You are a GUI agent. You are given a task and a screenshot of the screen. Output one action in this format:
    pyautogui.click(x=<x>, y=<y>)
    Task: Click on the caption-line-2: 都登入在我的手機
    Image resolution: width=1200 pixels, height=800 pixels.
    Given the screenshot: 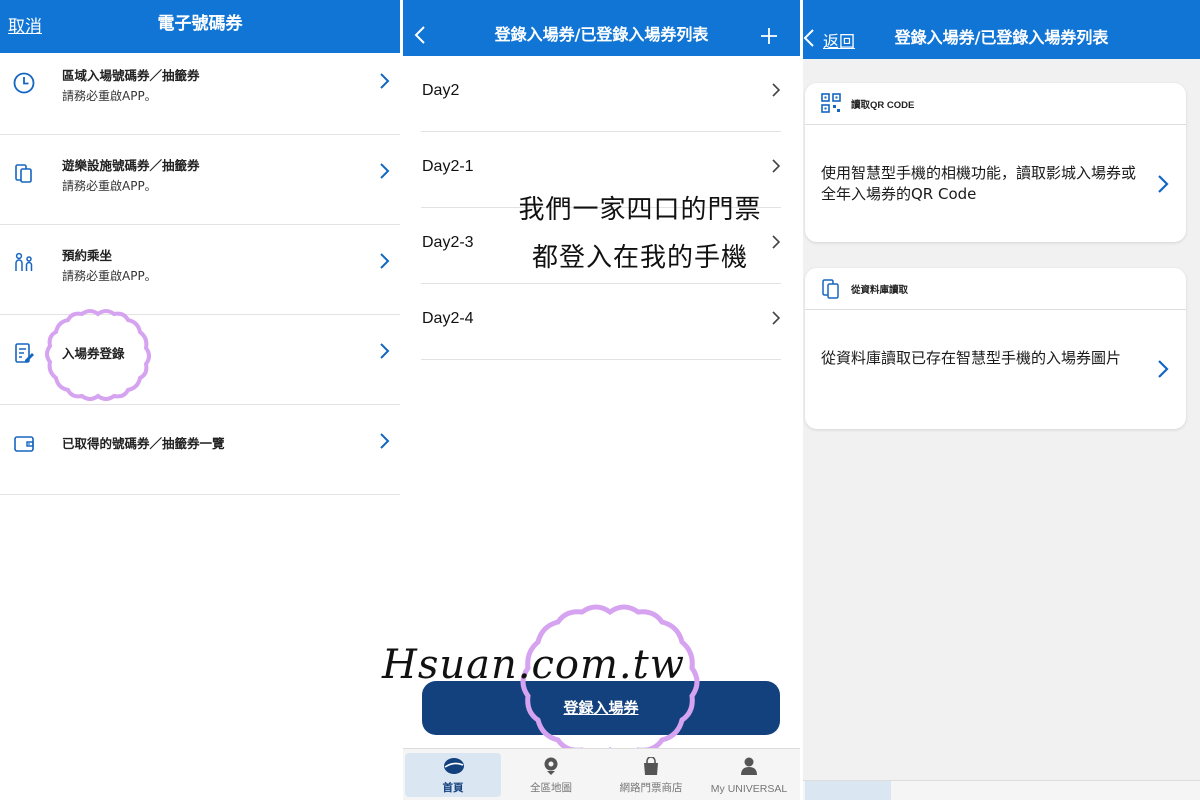 What is the action you would take?
    pyautogui.click(x=639, y=258)
    